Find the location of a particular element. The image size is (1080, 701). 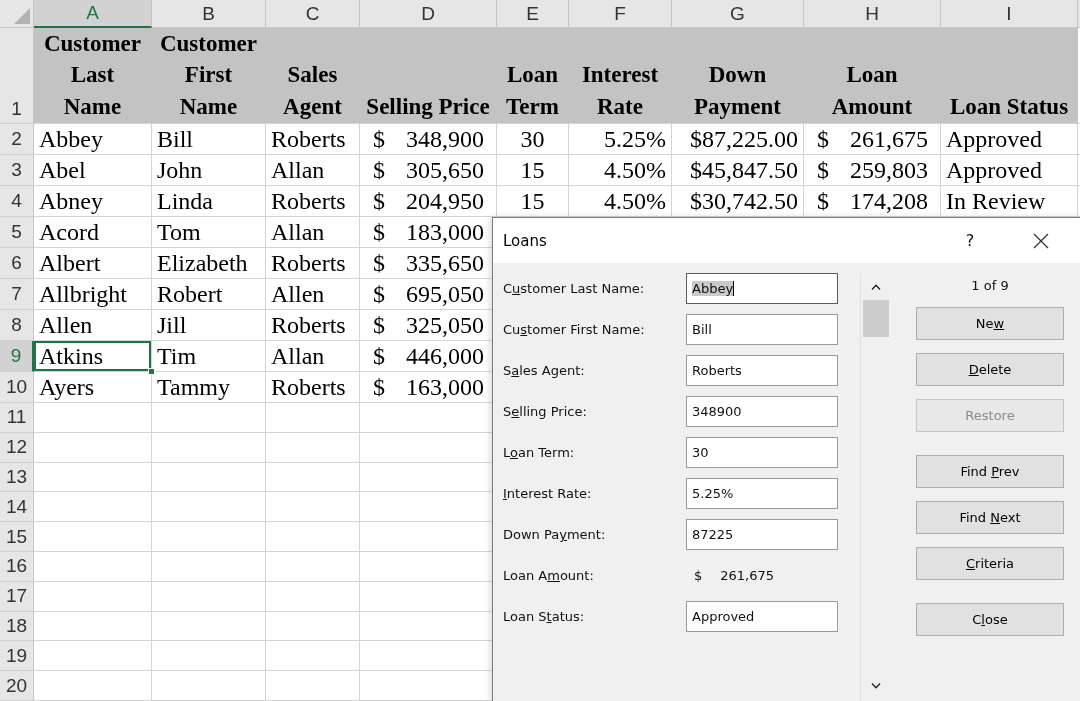

column-header: G is located at coordinates (738, 14).